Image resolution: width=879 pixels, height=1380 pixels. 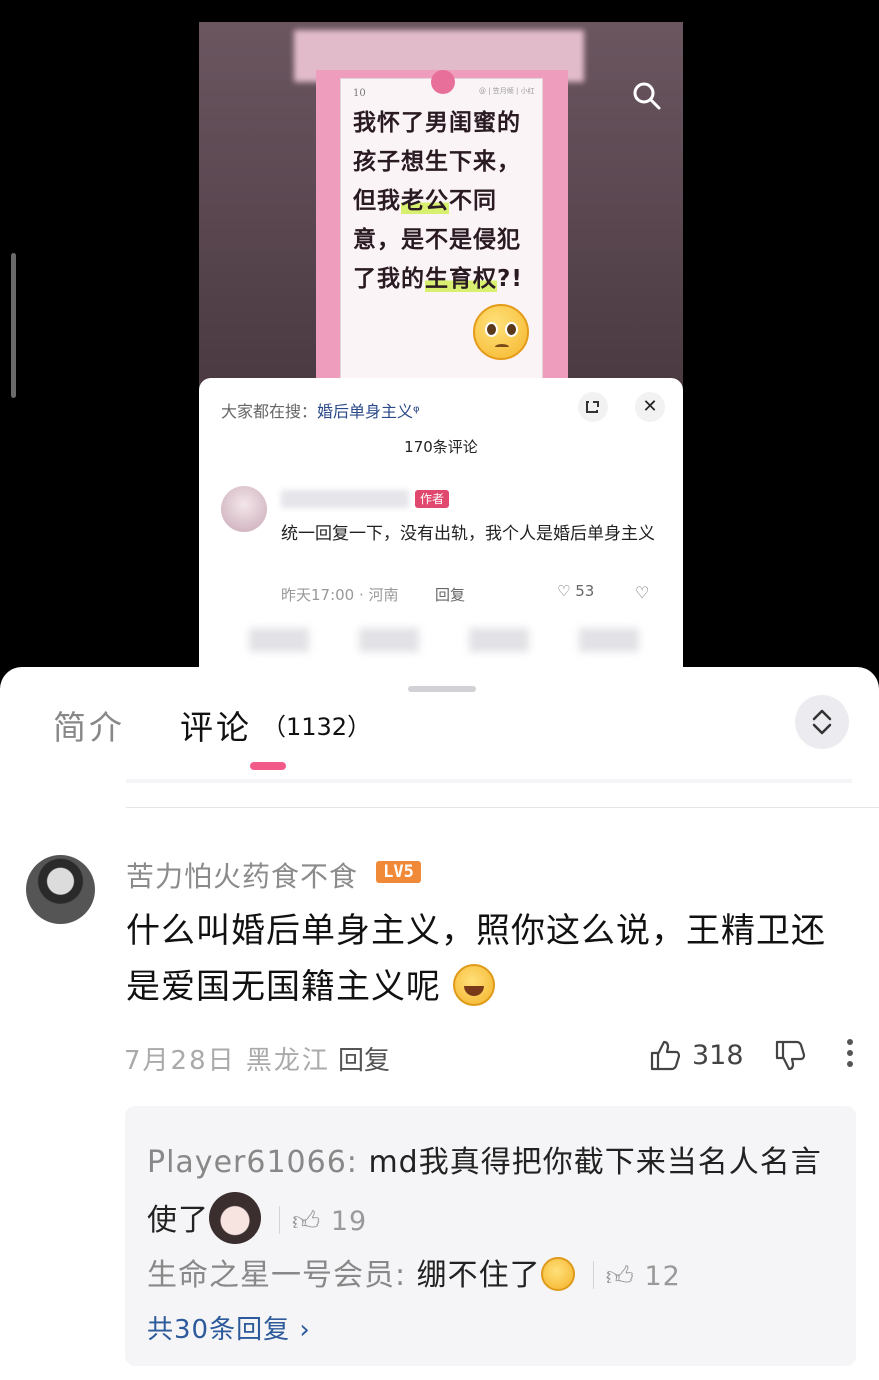 What do you see at coordinates (268, 766) in the screenshot?
I see `tab-indicator` at bounding box center [268, 766].